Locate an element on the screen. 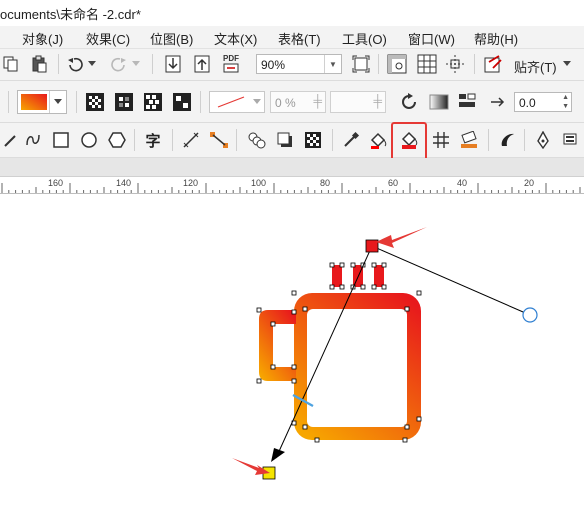 Image resolution: width=584 pixels, height=523 pixels. ruler-ticks is located at coordinates (291, 188).